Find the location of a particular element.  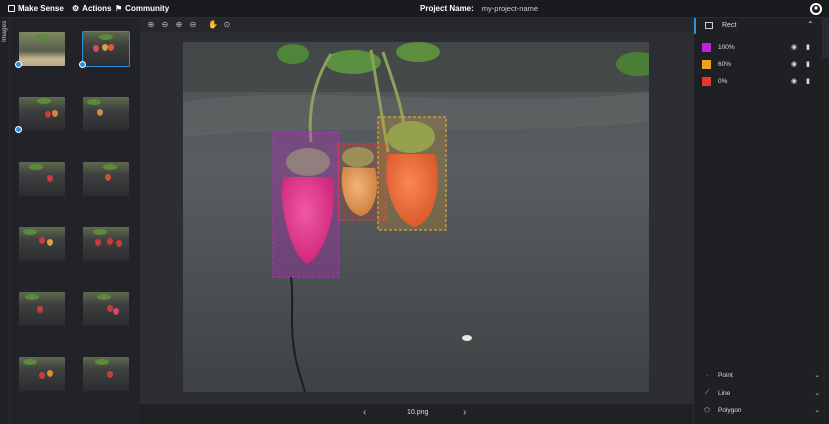

image-navigation-bar: ‹ 10.png › is located at coordinates (416, 414).